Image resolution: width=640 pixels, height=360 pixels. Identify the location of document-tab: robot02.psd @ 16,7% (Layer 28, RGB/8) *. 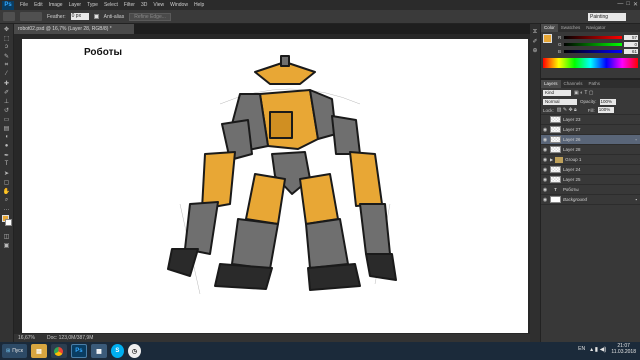
(74, 29).